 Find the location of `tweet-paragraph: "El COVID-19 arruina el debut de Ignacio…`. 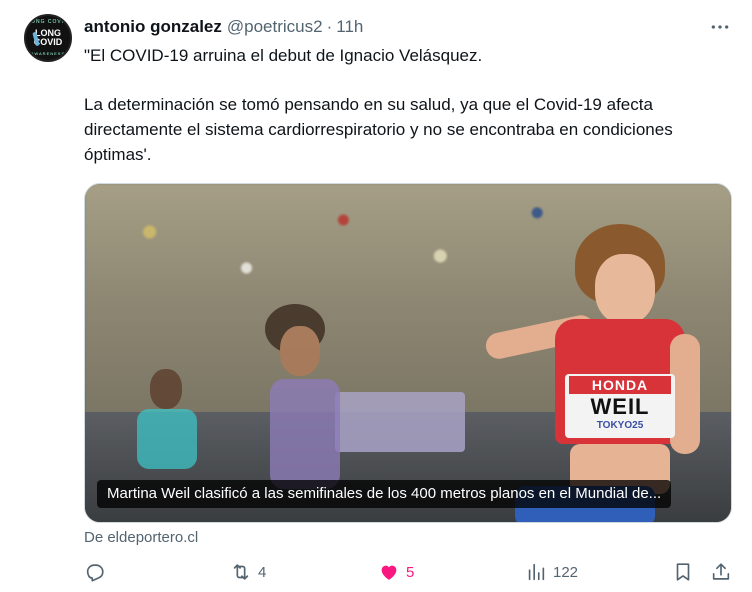

tweet-paragraph: "El COVID-19 arruina el debut de Ignacio… is located at coordinates (283, 55).